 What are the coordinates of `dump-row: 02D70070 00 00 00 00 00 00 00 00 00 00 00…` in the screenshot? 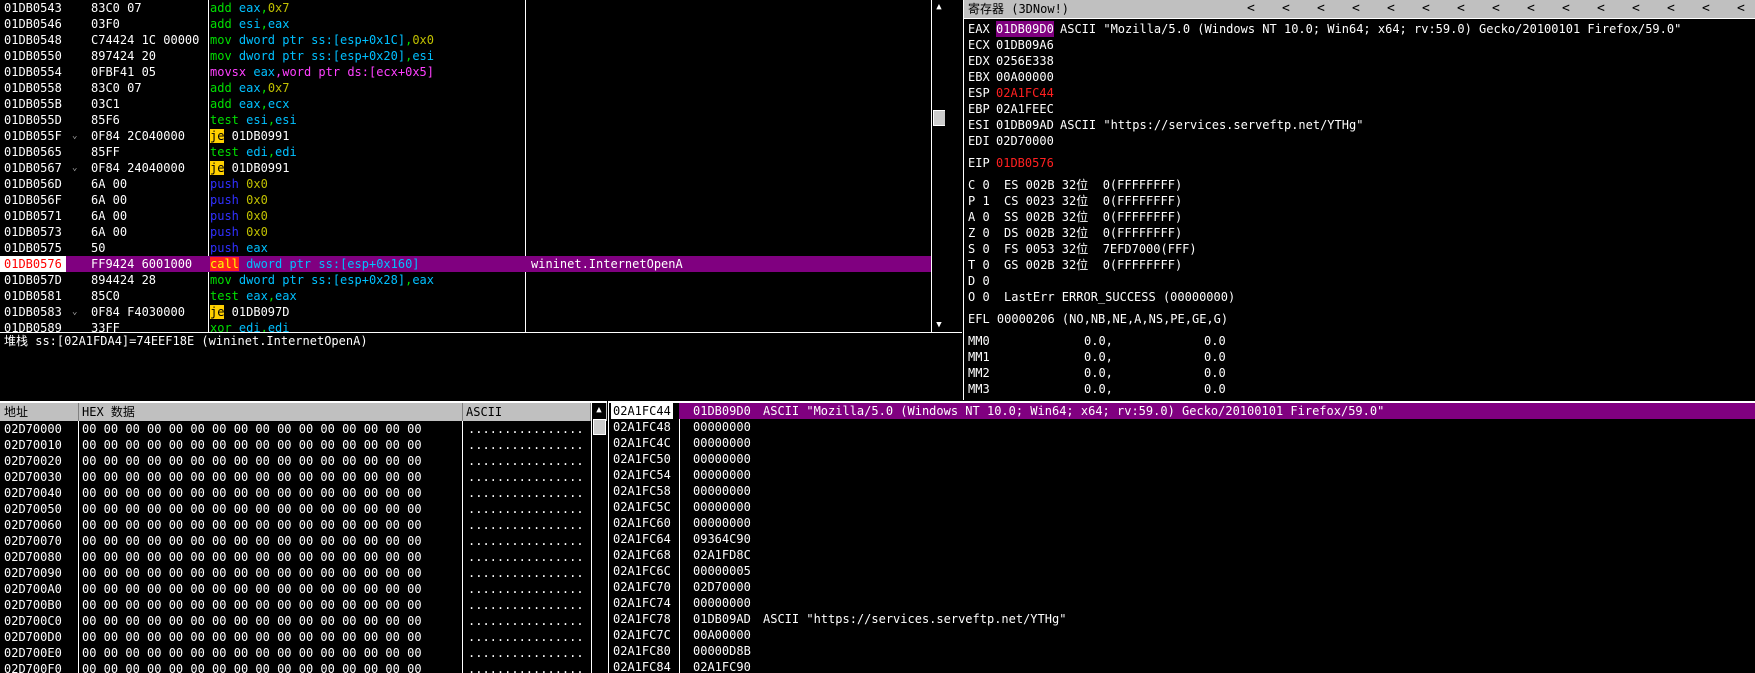 It's located at (303, 541).